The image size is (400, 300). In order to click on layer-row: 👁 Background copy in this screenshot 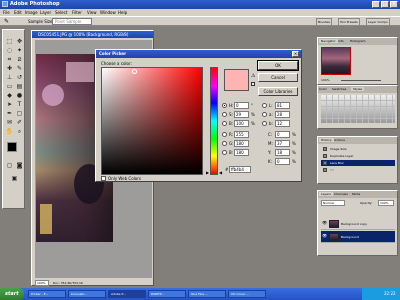, I will do `click(358, 224)`.